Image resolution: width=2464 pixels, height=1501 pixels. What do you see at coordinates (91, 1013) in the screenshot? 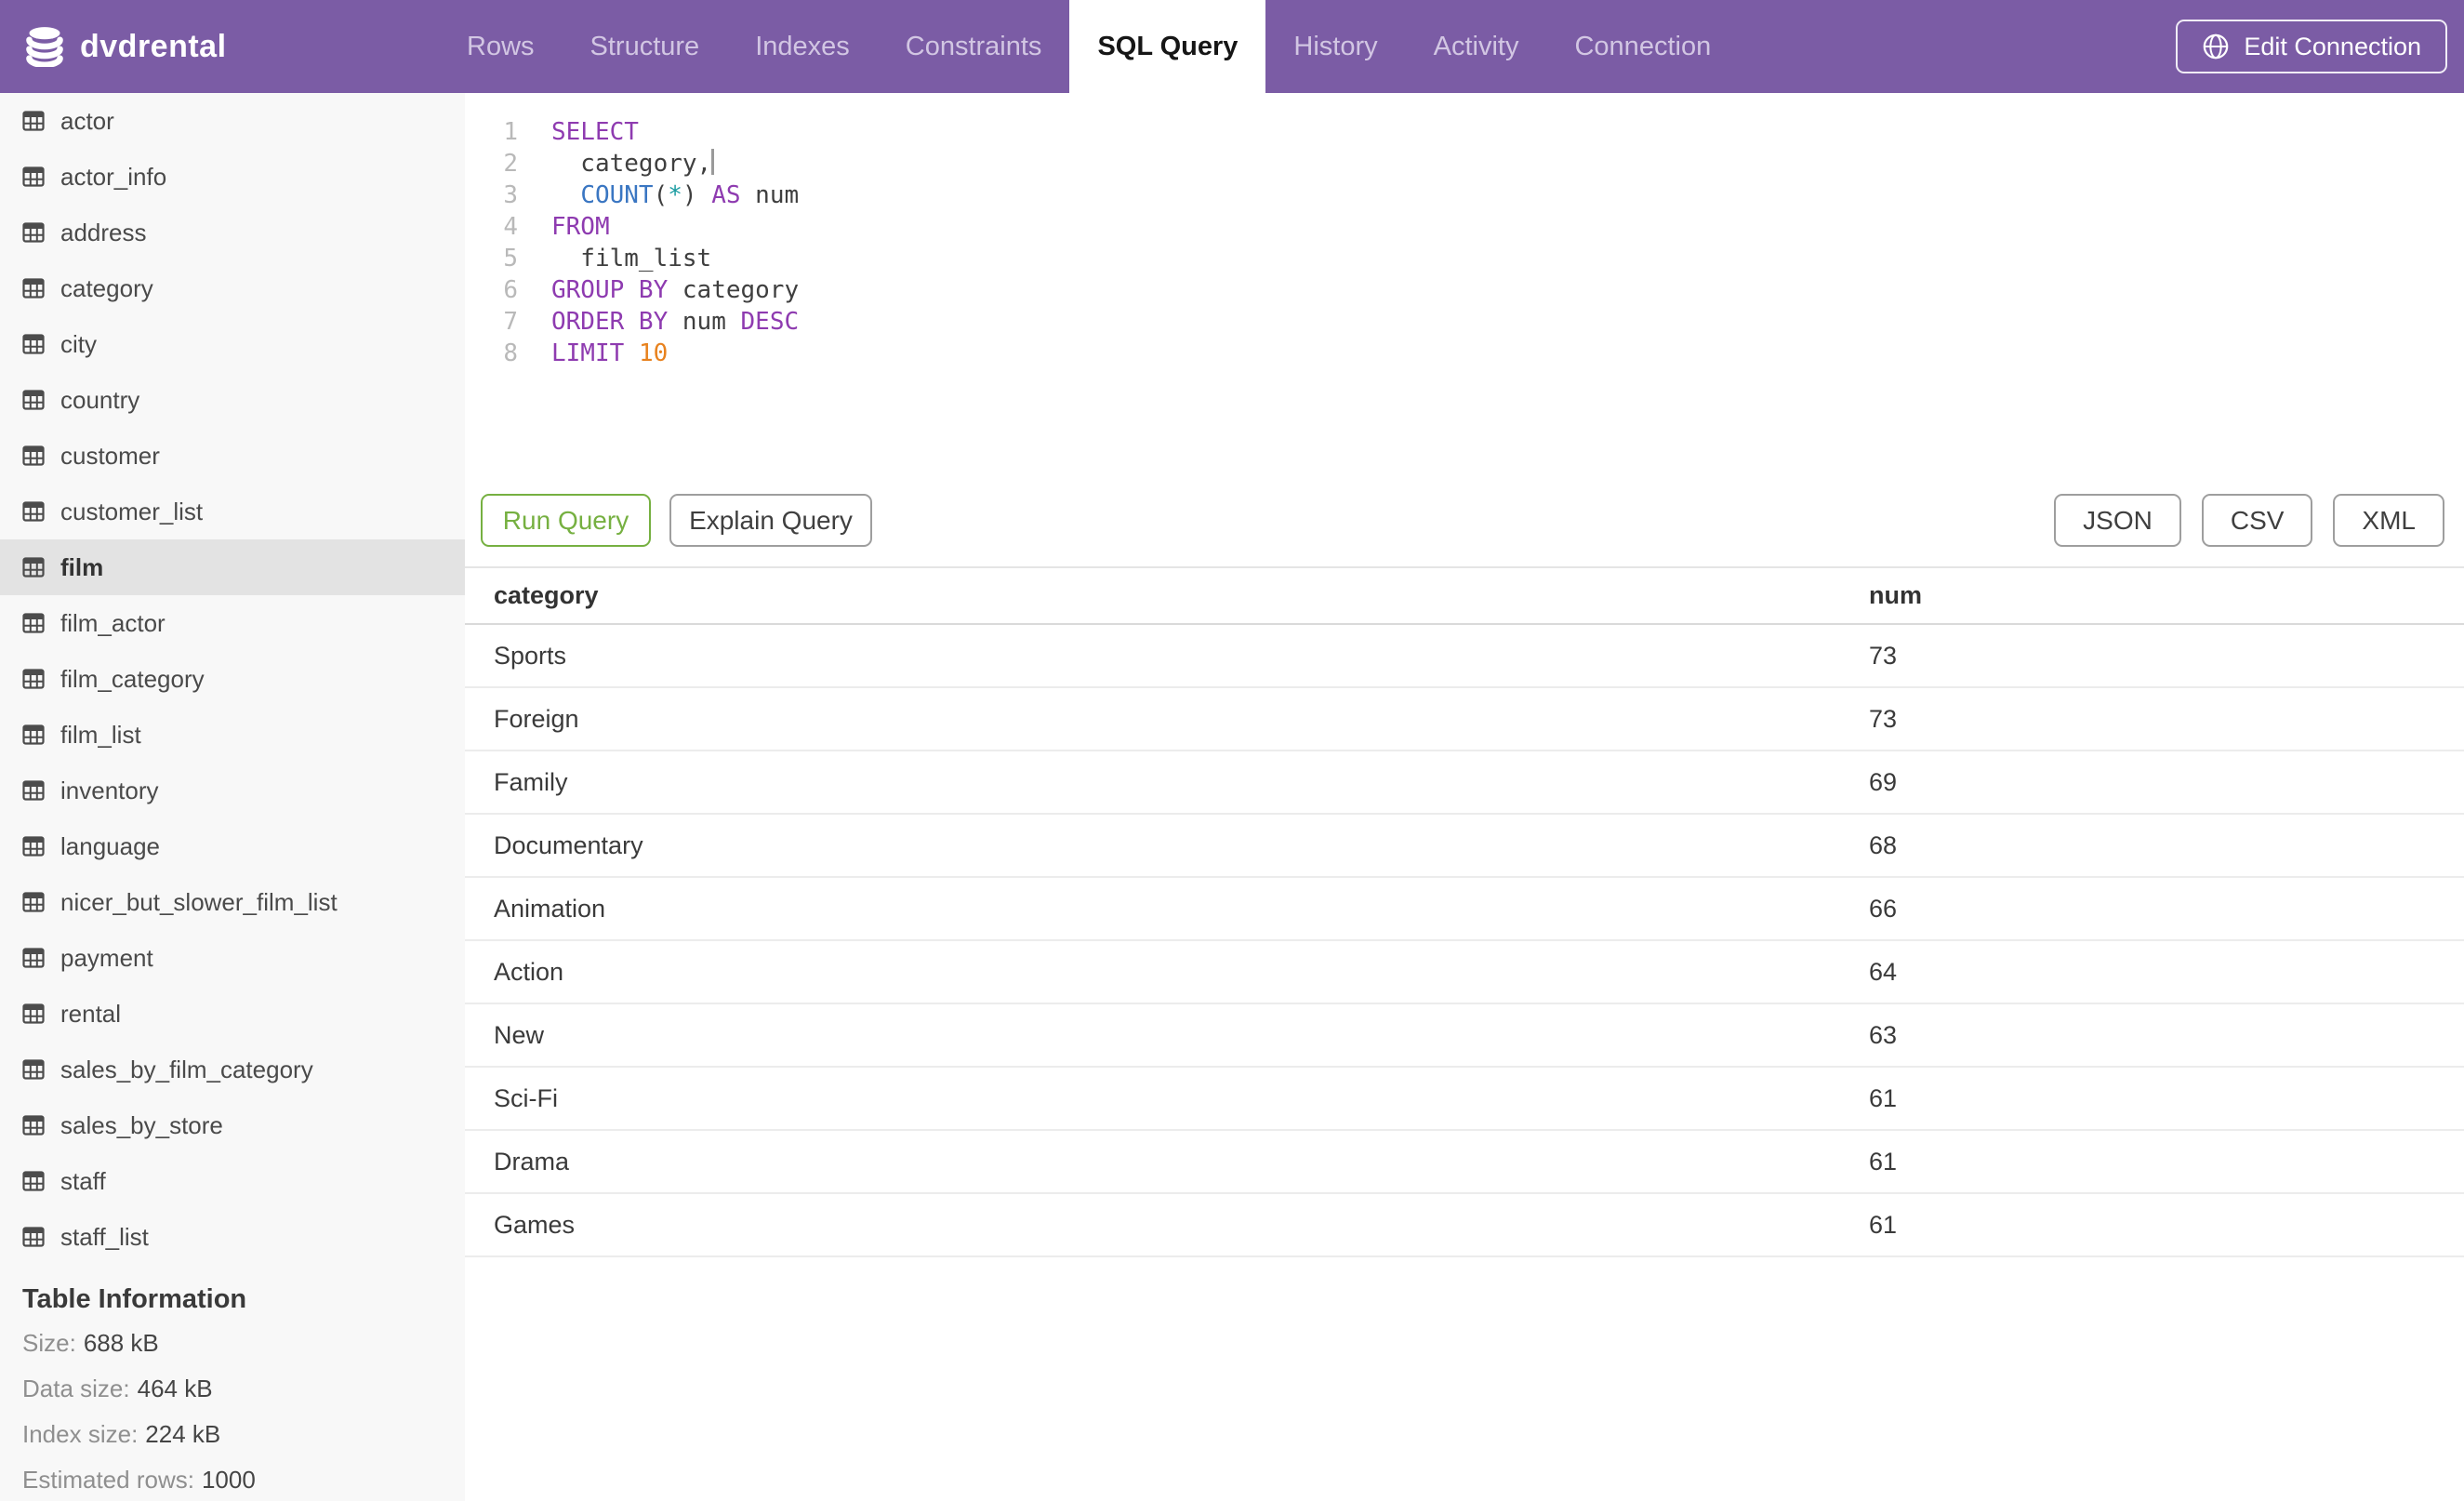
I see `table-name: rental` at bounding box center [91, 1013].